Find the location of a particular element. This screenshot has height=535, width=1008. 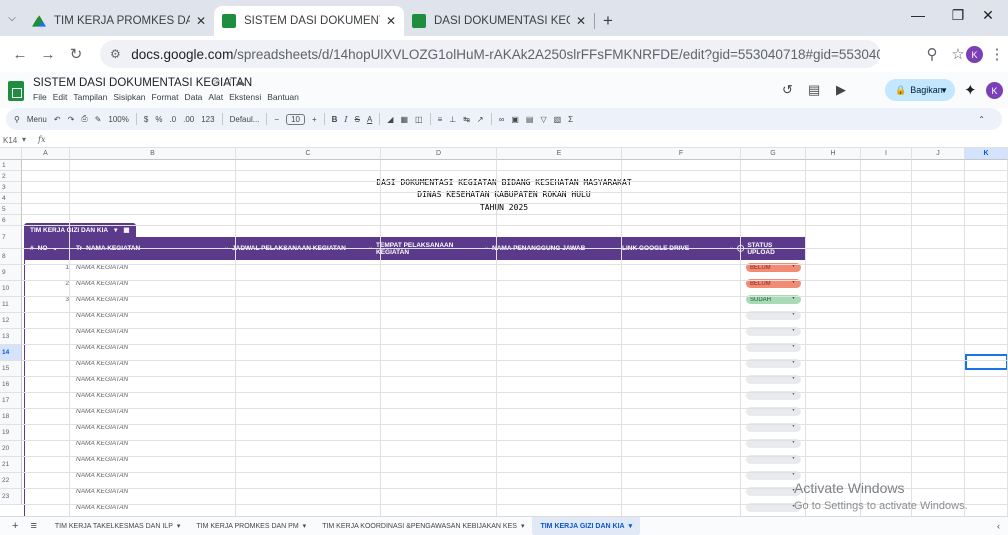

undo-icon: ↶ is located at coordinates (57, 119).